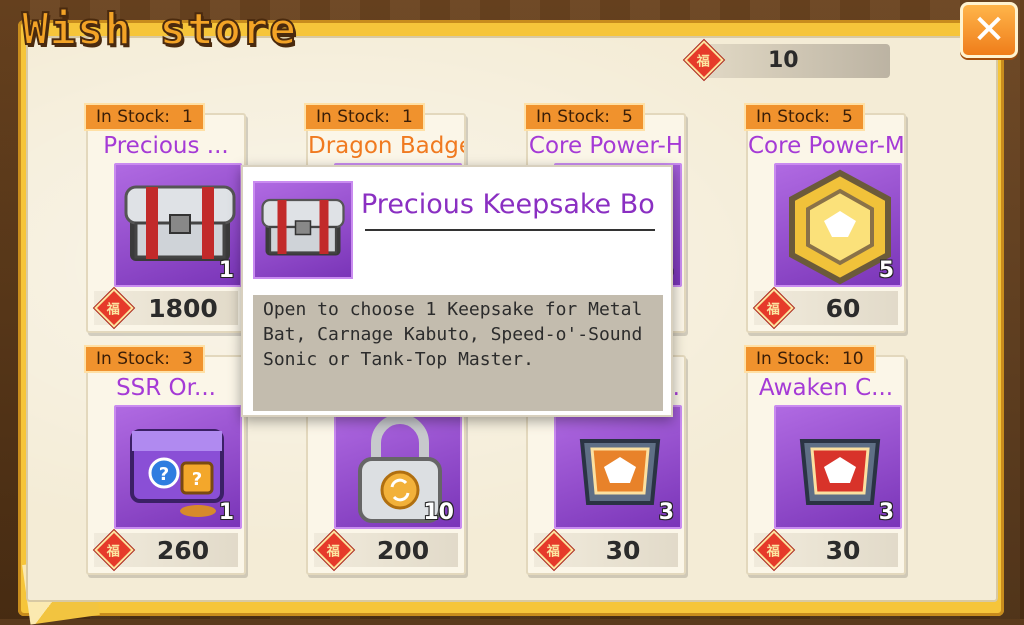  What do you see at coordinates (508, 204) in the screenshot?
I see `tooltip-title: Precious Keepsake Bo` at bounding box center [508, 204].